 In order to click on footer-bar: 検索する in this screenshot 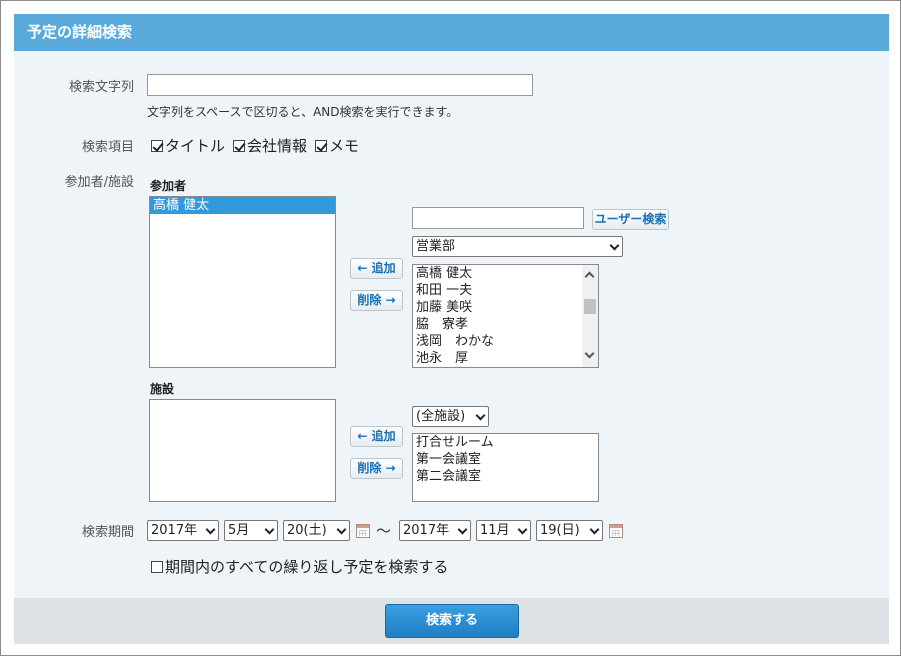, I will do `click(451, 621)`.